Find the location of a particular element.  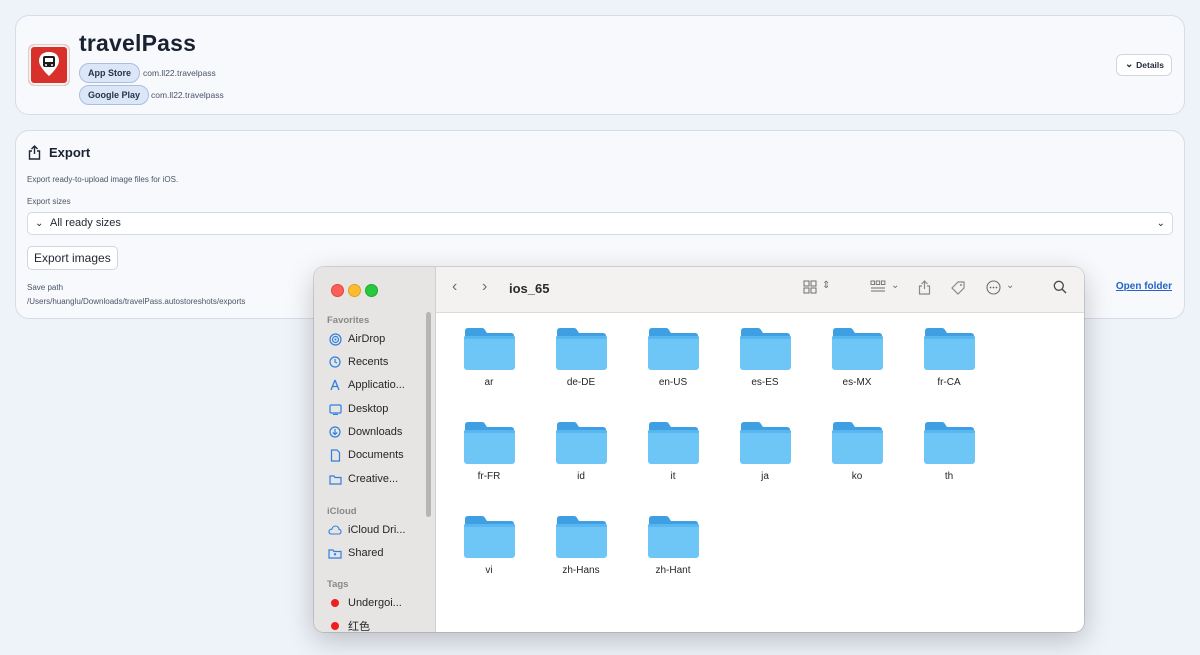

save-path-label: Save path is located at coordinates (45, 287).